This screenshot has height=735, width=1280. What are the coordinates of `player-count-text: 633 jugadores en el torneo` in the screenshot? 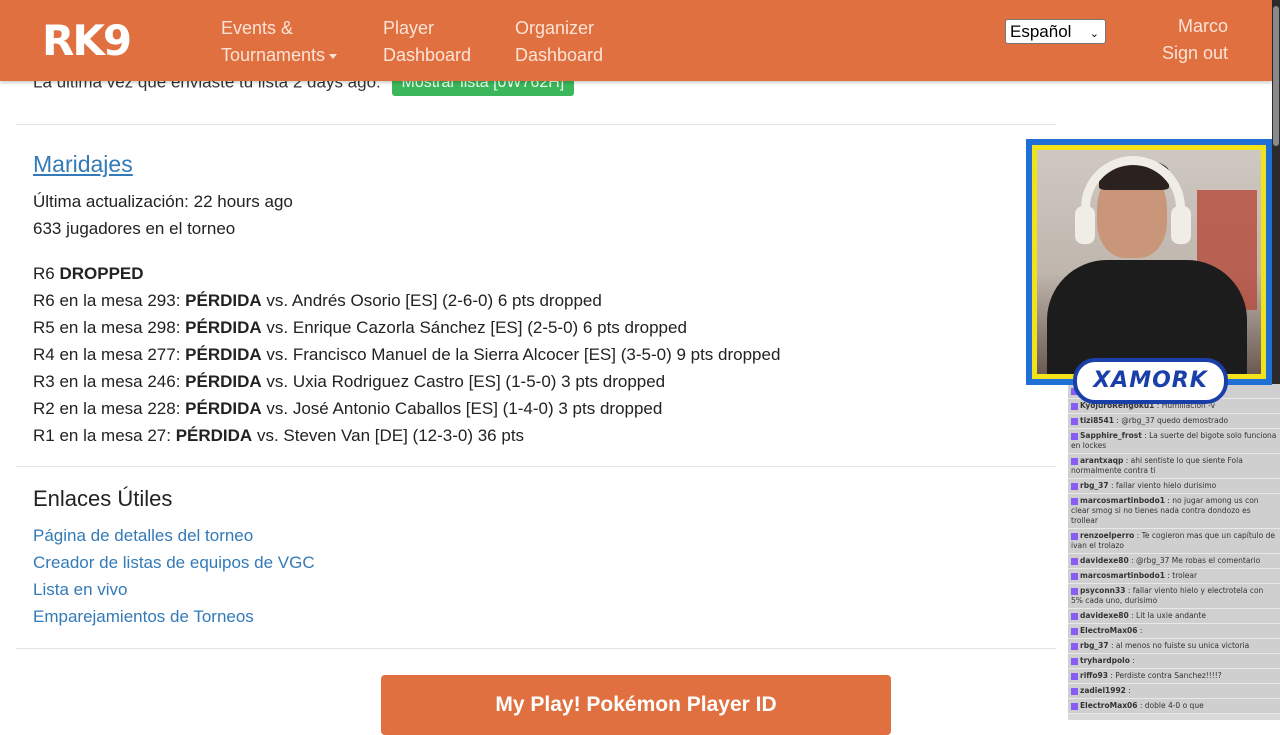 It's located at (134, 228).